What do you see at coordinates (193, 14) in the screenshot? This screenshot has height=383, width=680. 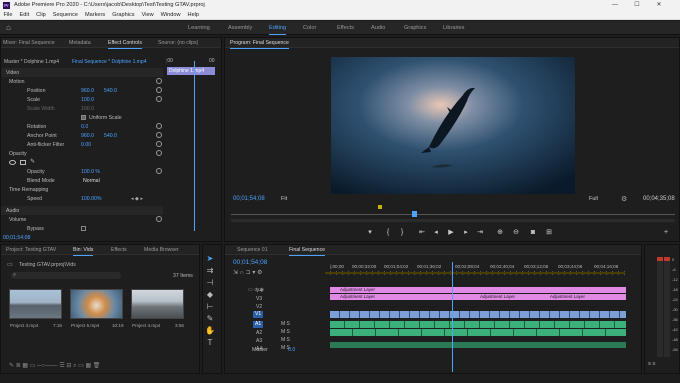 I see `menu-help: Help` at bounding box center [193, 14].